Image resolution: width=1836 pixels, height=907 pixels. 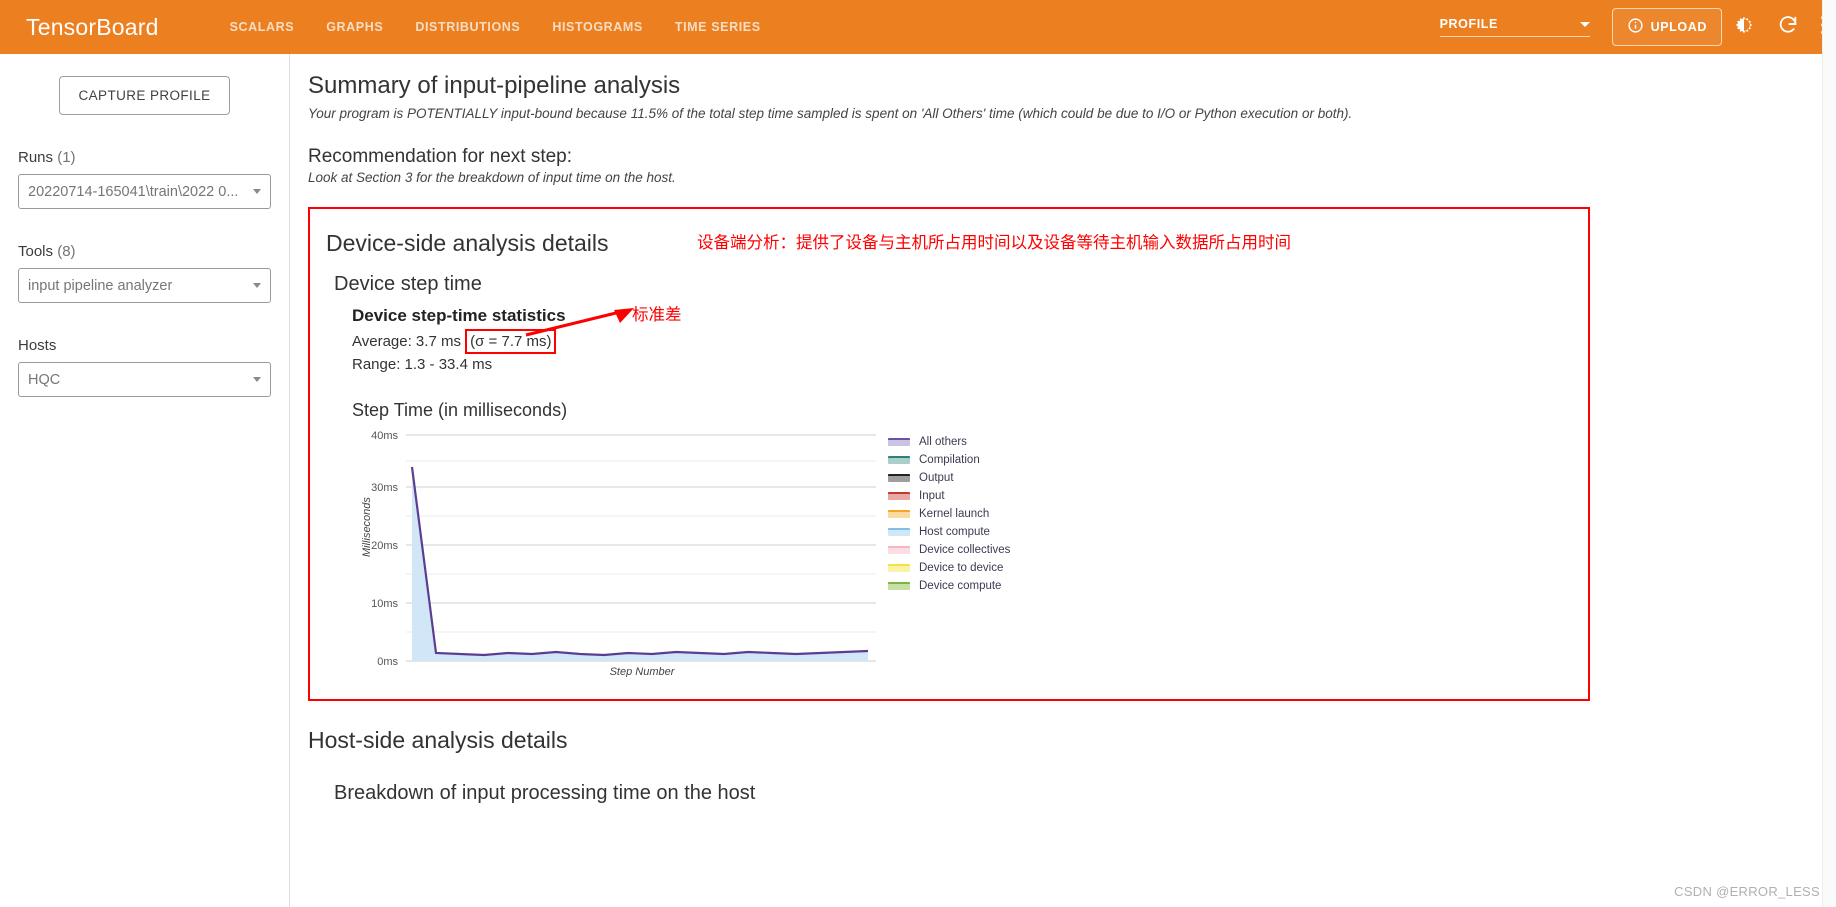 I want to click on hosts-label-text: Hosts, so click(x=37, y=345).